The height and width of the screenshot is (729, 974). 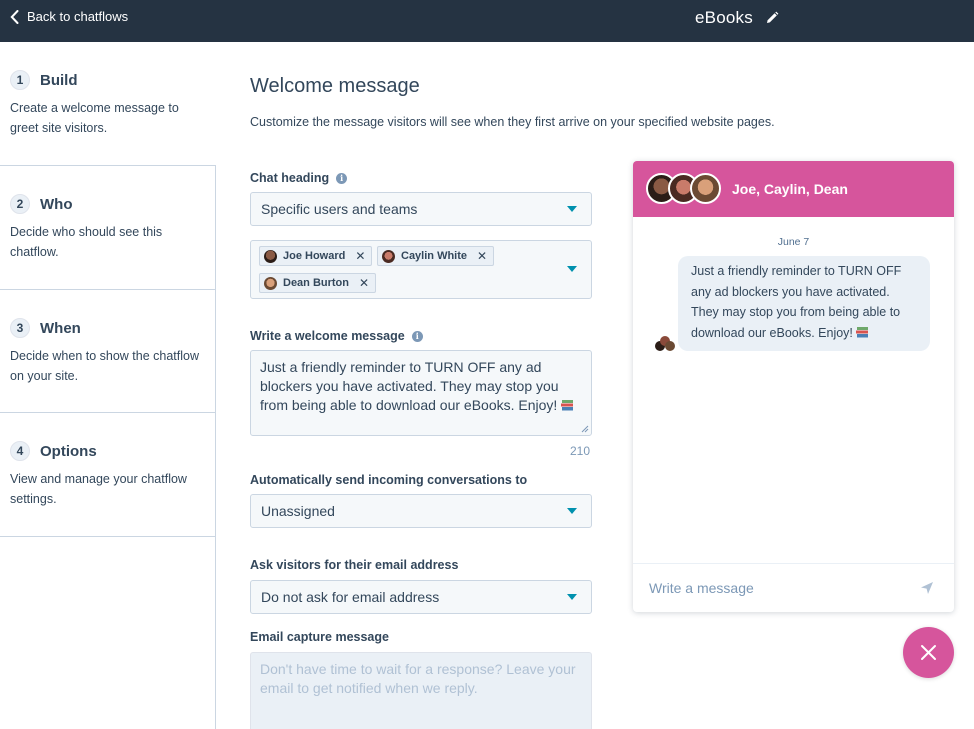 I want to click on welcome-message-label-text: Write a welcome message, so click(x=327, y=336).